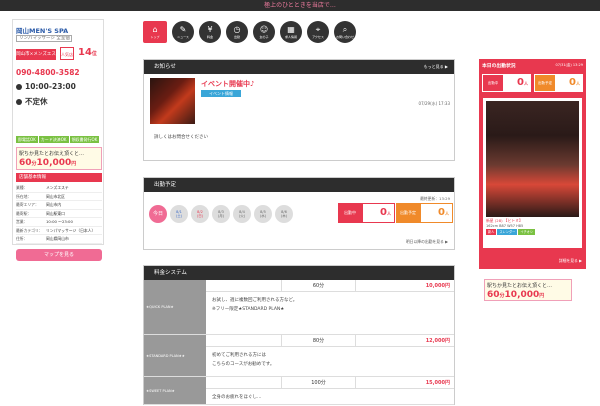 This screenshot has height=406, width=600. Describe the element at coordinates (59, 57) in the screenshot. I see `ranking-box: 岡山市×メンズエステ 人気店 14位` at that location.